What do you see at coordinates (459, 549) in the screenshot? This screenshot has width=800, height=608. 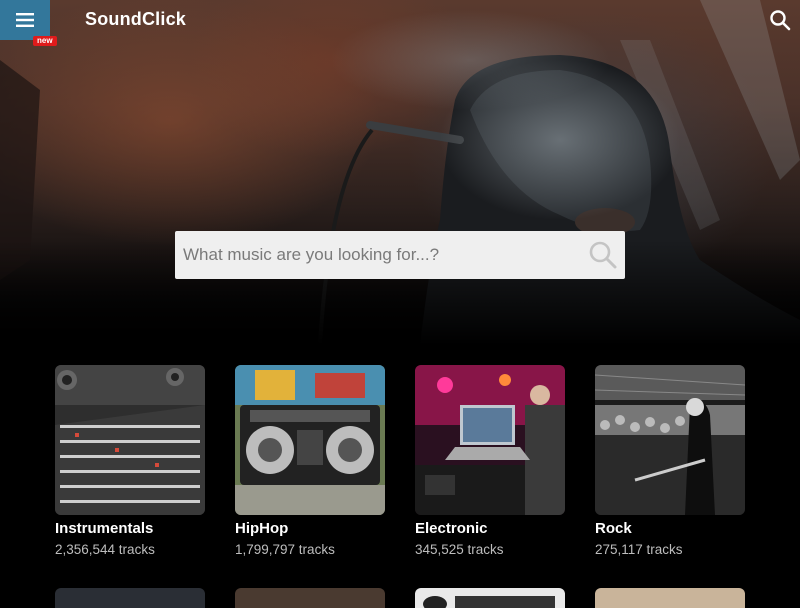 I see `genre-track-count: 345,525 tracks` at bounding box center [459, 549].